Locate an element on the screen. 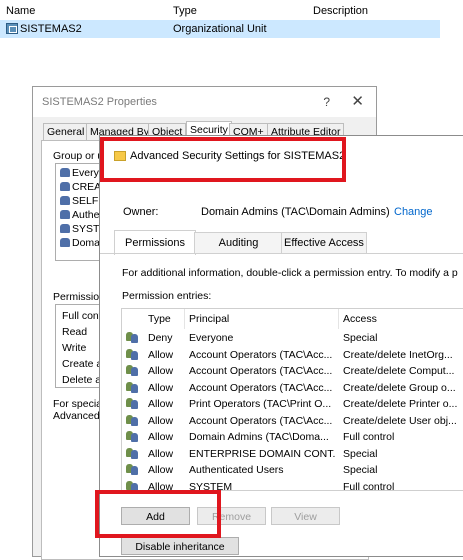 The height and width of the screenshot is (560, 463). owner-label: Owner: is located at coordinates (141, 212).